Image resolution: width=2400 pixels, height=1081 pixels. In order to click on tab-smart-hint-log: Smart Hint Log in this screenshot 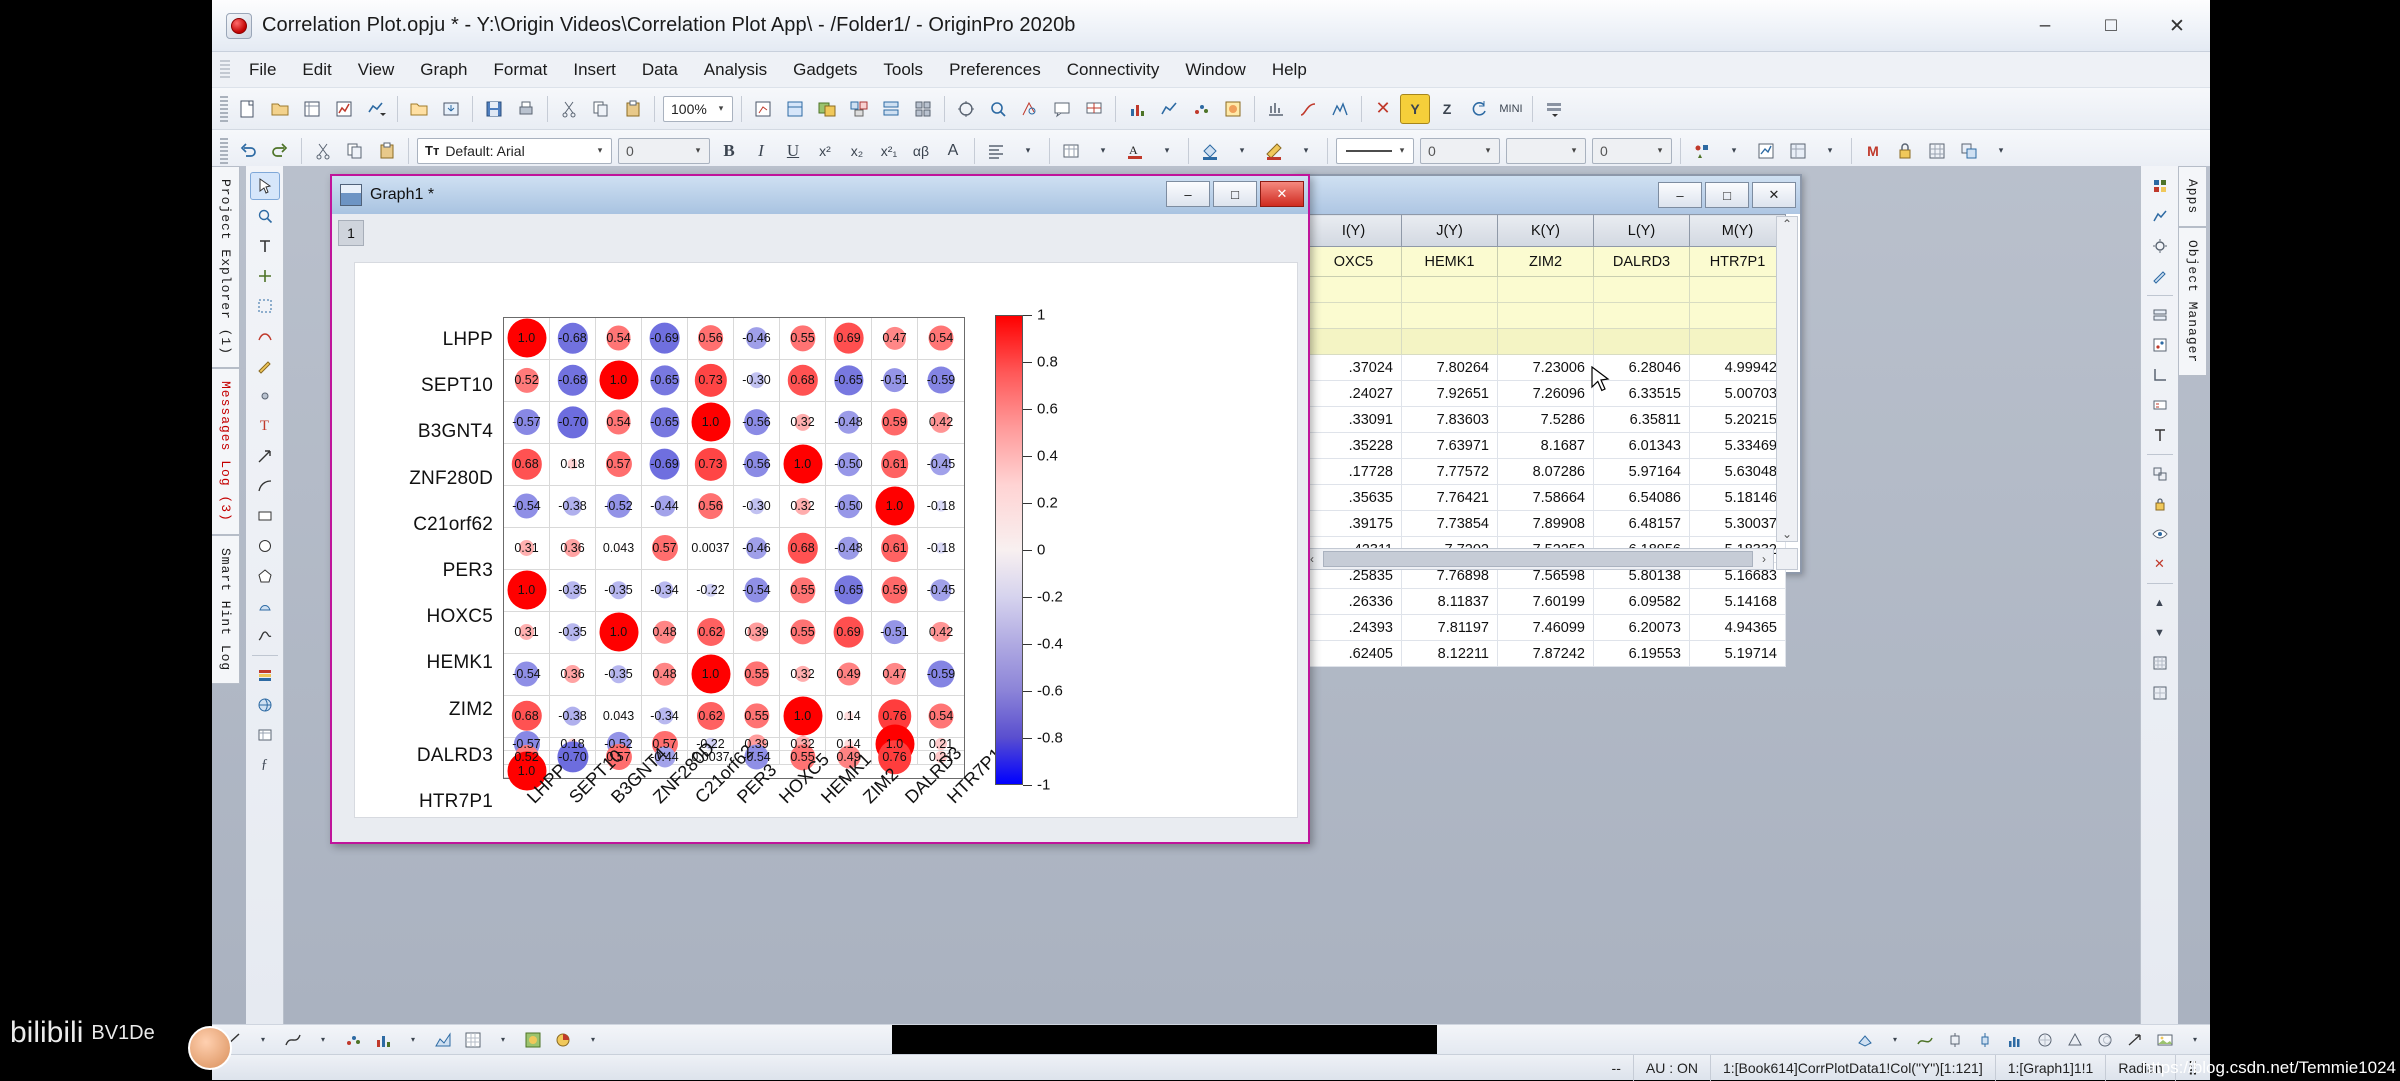, I will do `click(226, 609)`.